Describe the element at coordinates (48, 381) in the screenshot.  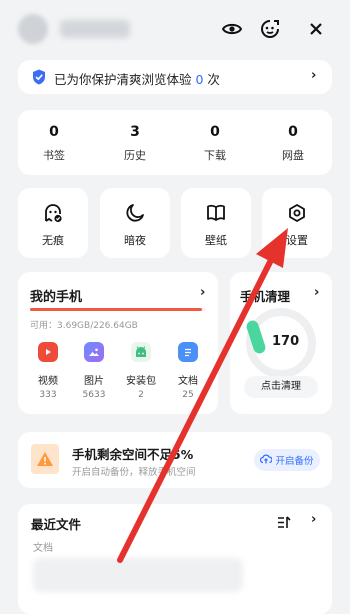
I see `category-name: 视频` at that location.